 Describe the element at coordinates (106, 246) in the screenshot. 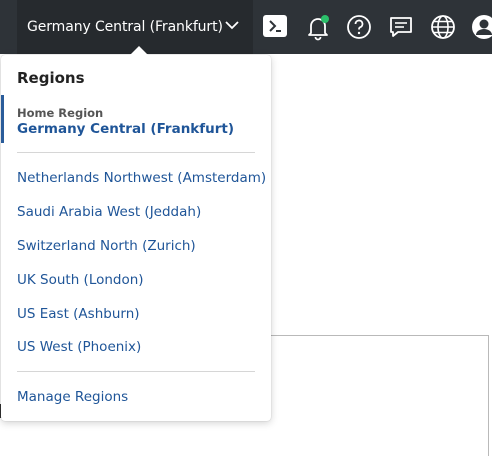

I see `region-item-zurich: Switzerland North (Zurich)` at that location.